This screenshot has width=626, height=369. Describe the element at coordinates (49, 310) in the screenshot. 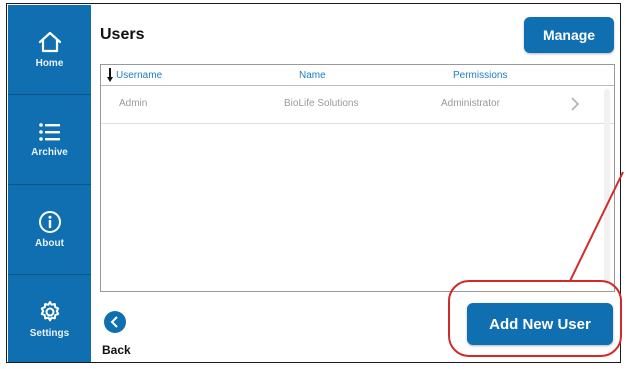

I see `gear-icon` at that location.